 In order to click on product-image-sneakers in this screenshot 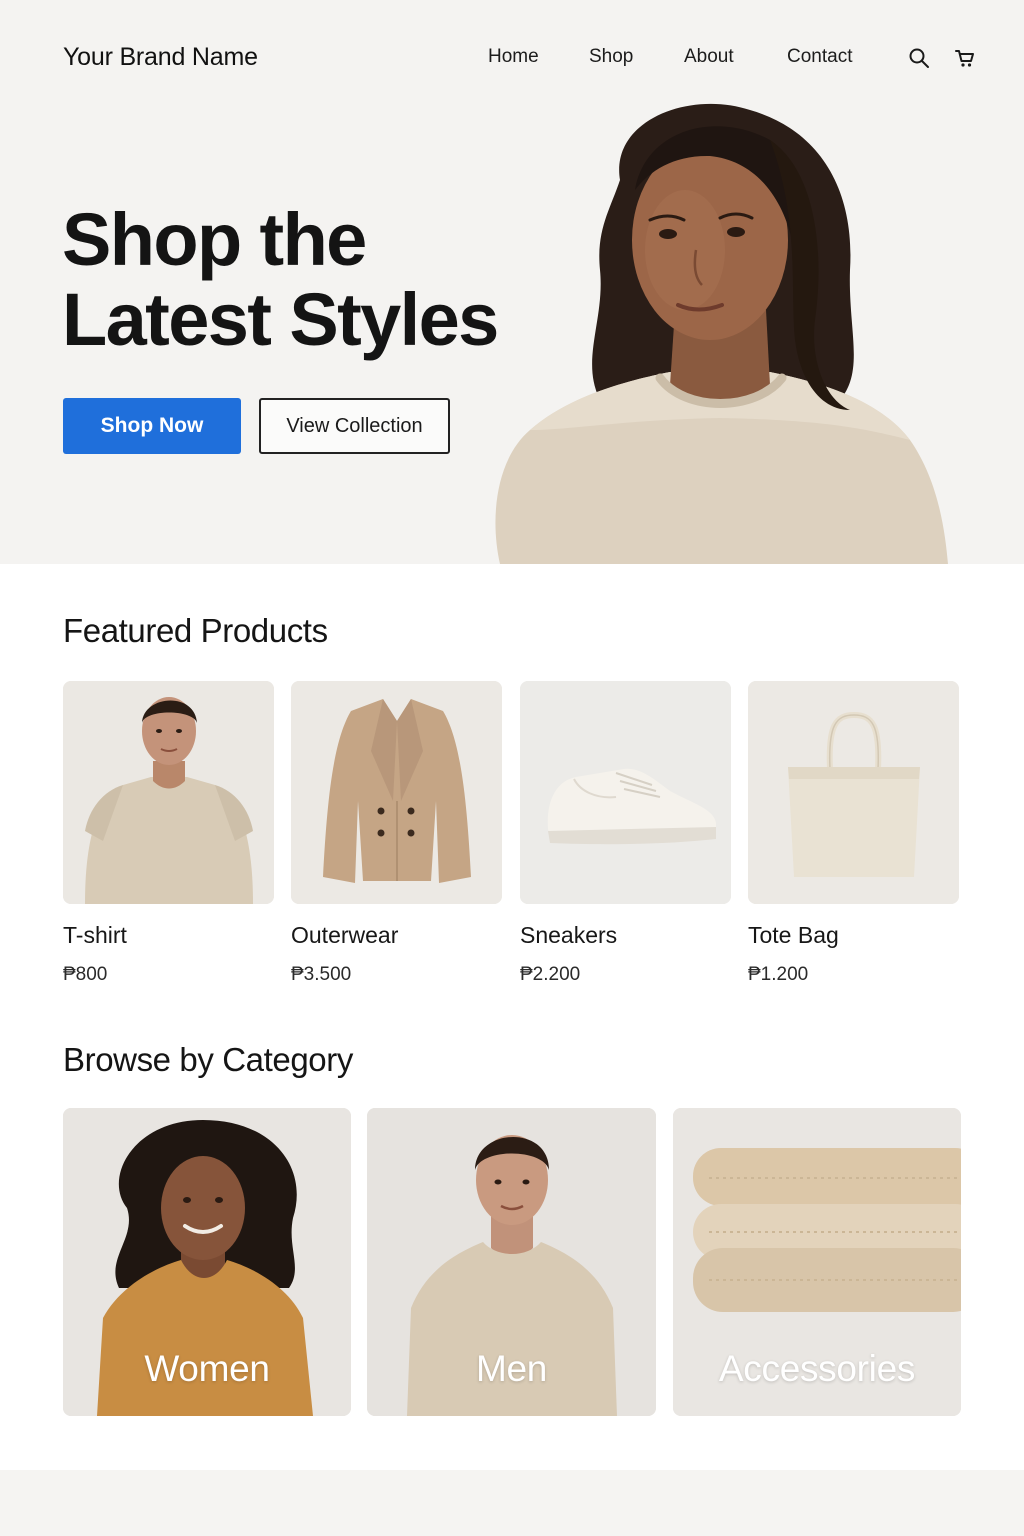, I will do `click(625, 792)`.